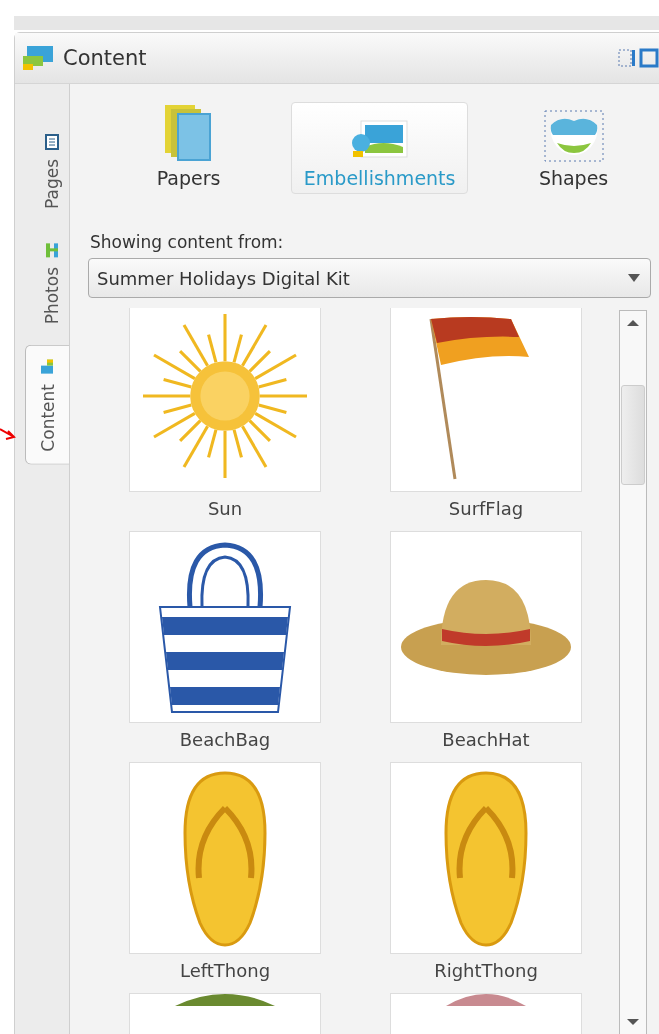 This screenshot has width=659, height=1034. Describe the element at coordinates (633, 672) in the screenshot. I see `scrollbar` at that location.